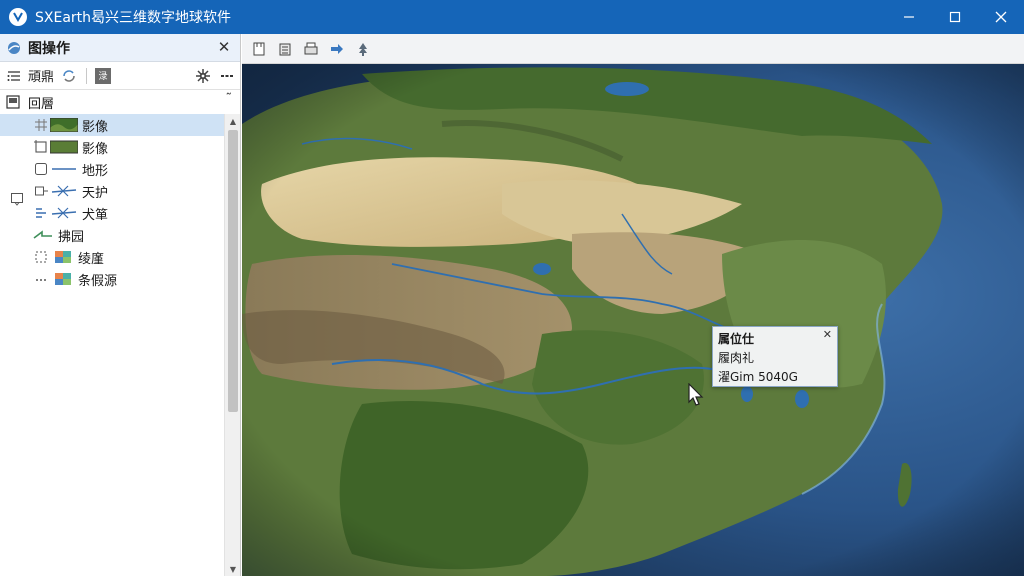 The image size is (1024, 576). What do you see at coordinates (13, 102) in the screenshot?
I see `layers-icon` at bounding box center [13, 102].